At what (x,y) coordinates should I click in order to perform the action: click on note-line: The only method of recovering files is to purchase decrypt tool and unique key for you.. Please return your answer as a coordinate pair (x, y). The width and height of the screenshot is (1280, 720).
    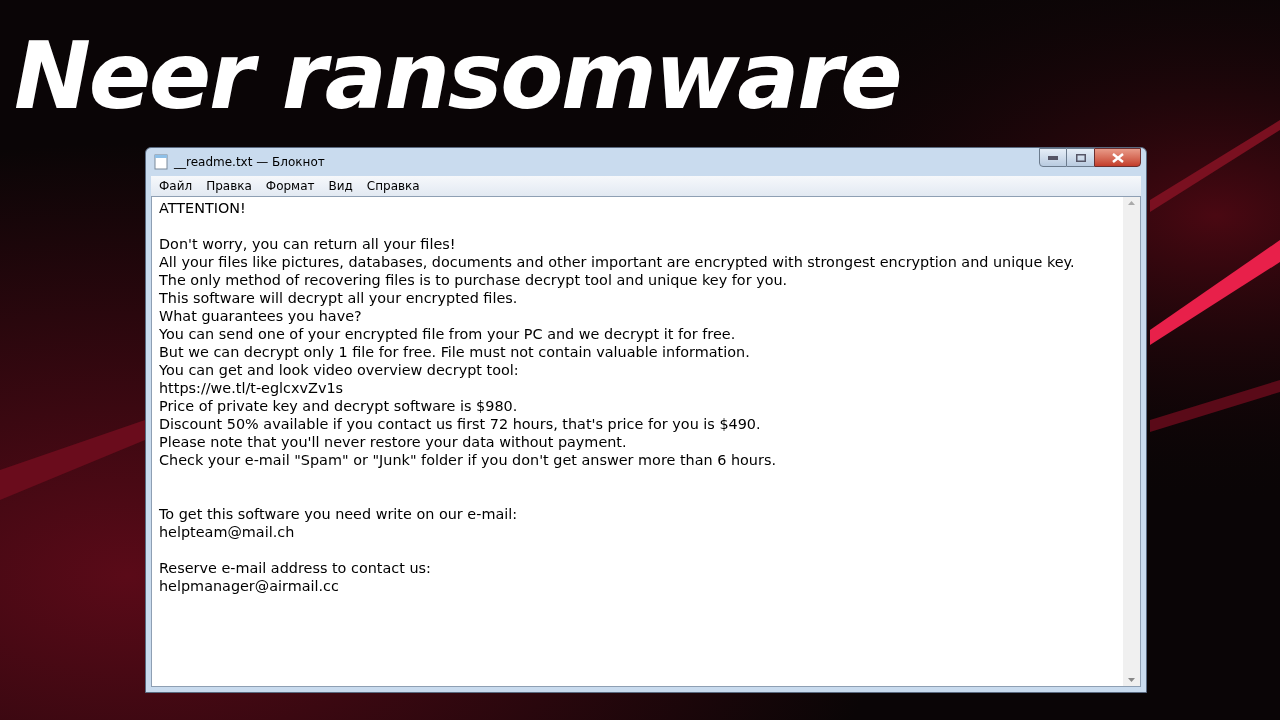
    Looking at the image, I should click on (473, 280).